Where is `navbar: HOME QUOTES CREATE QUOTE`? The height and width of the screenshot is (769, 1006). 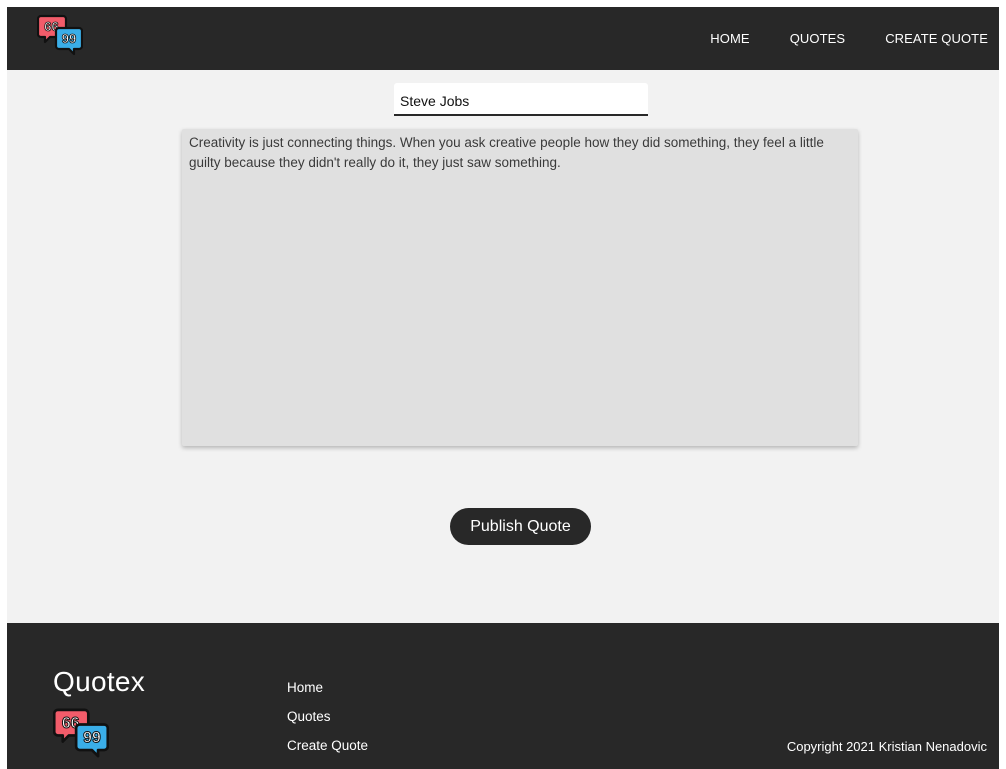 navbar: HOME QUOTES CREATE QUOTE is located at coordinates (503, 38).